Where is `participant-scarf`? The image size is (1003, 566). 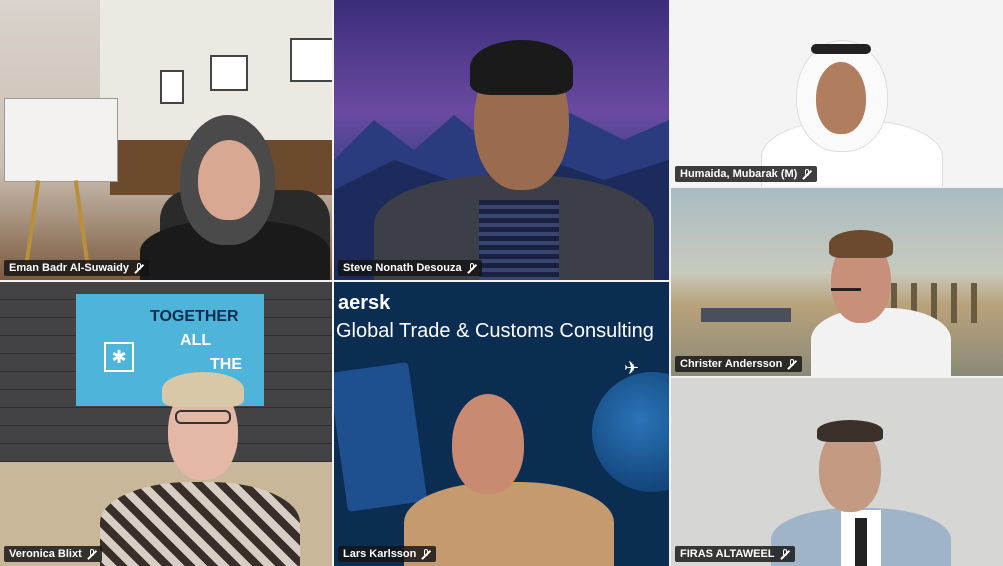 participant-scarf is located at coordinates (200, 524).